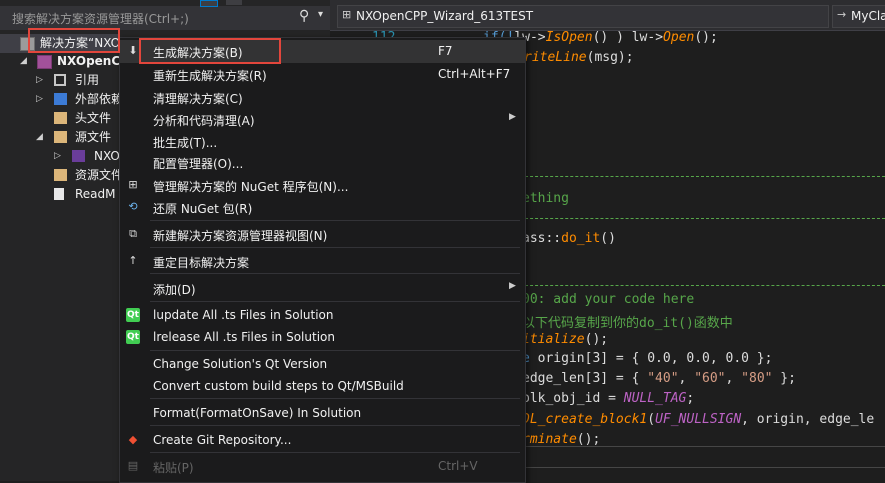 Image resolution: width=885 pixels, height=483 pixels. What do you see at coordinates (561, 439) in the screenshot?
I see `code-line: rminate();` at bounding box center [561, 439].